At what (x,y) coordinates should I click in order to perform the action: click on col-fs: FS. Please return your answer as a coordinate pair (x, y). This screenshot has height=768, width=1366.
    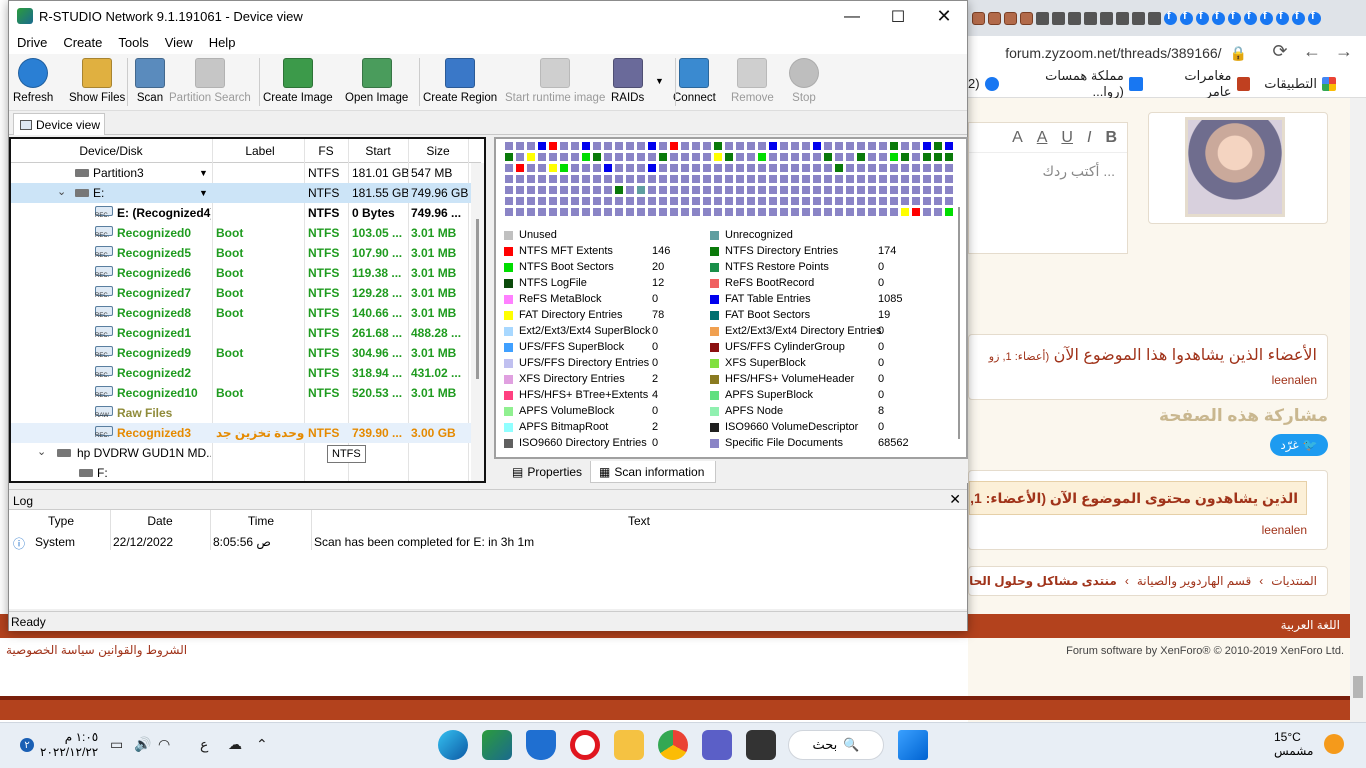
    Looking at the image, I should click on (326, 151).